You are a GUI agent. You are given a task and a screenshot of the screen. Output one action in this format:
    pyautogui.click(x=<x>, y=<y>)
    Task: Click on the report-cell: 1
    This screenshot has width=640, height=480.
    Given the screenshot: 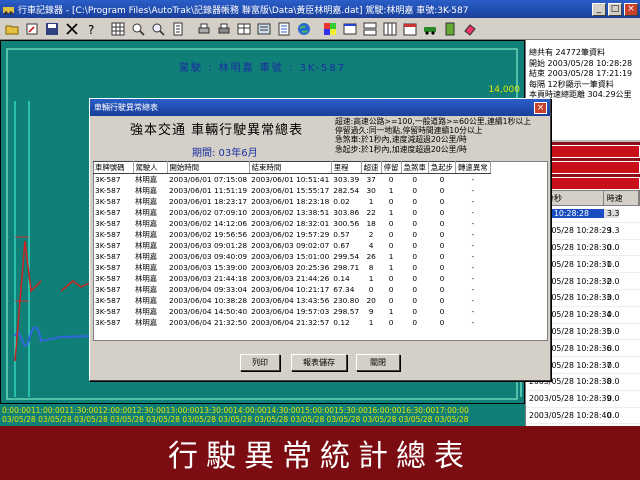 What is the action you would take?
    pyautogui.click(x=391, y=267)
    